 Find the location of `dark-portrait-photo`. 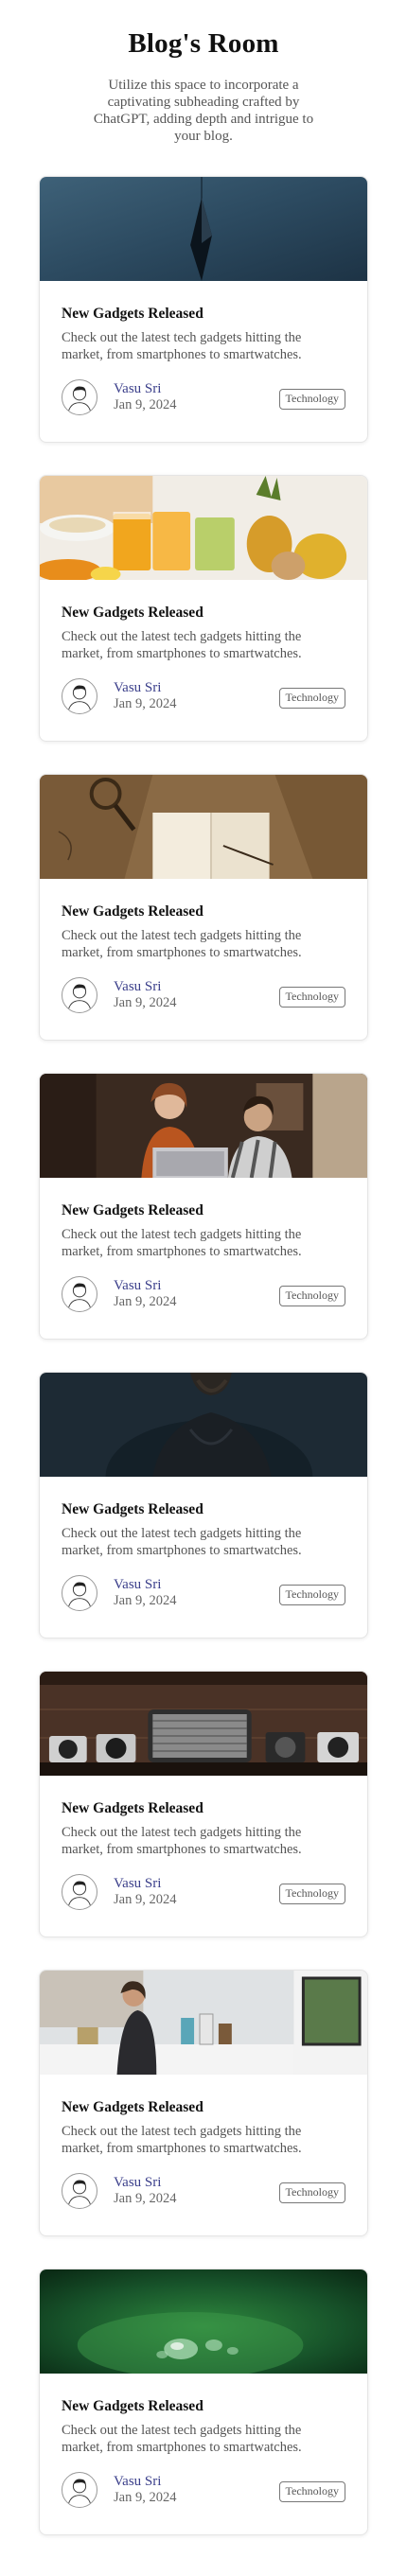

dark-portrait-photo is located at coordinates (203, 1425).